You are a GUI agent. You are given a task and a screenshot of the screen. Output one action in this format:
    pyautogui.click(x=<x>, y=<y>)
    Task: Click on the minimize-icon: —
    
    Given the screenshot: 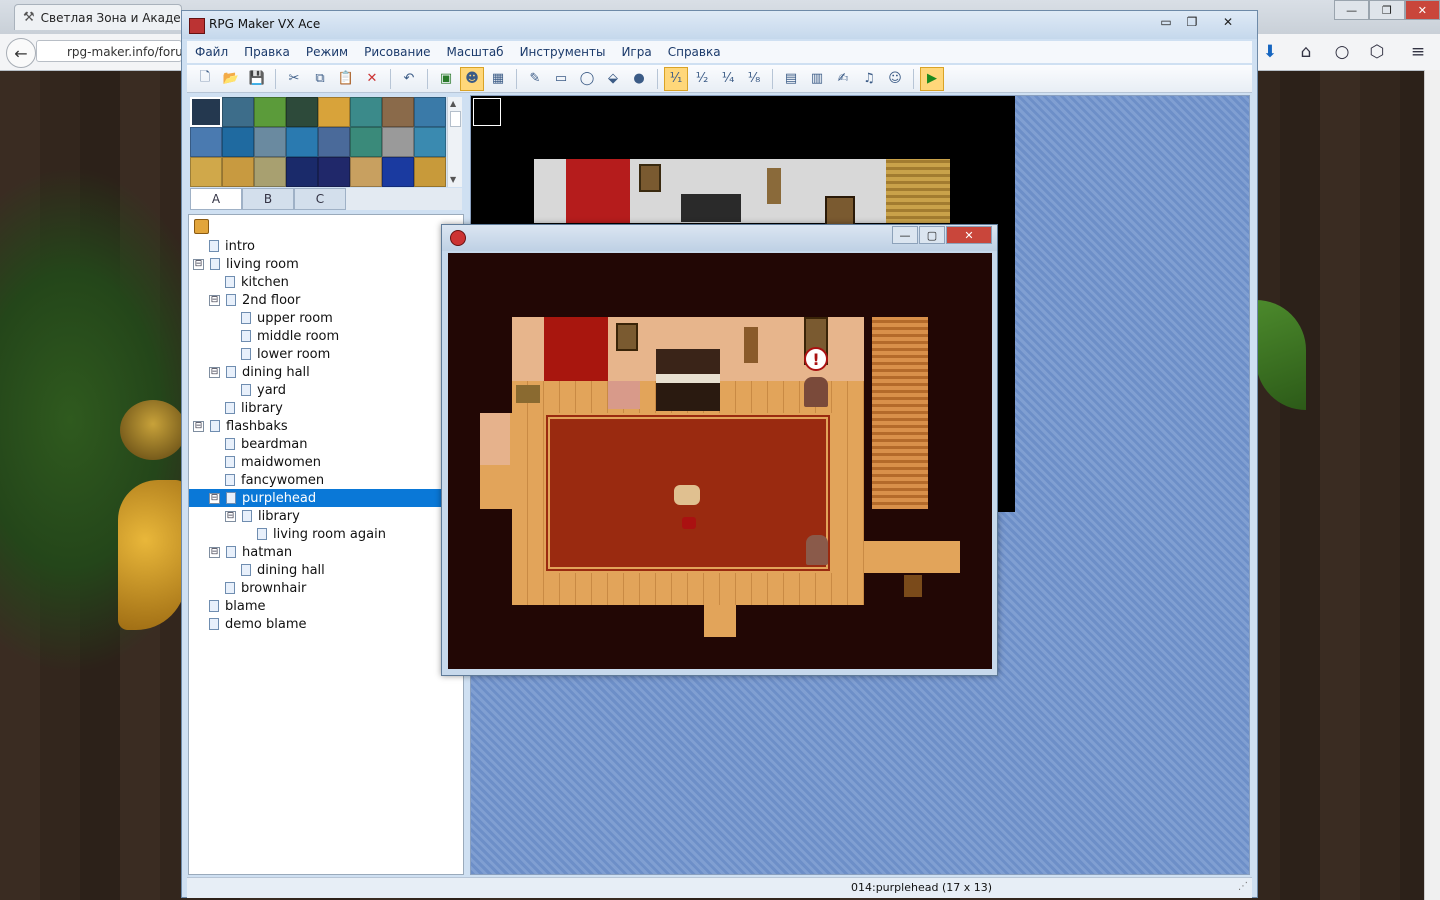 What is the action you would take?
    pyautogui.click(x=905, y=235)
    